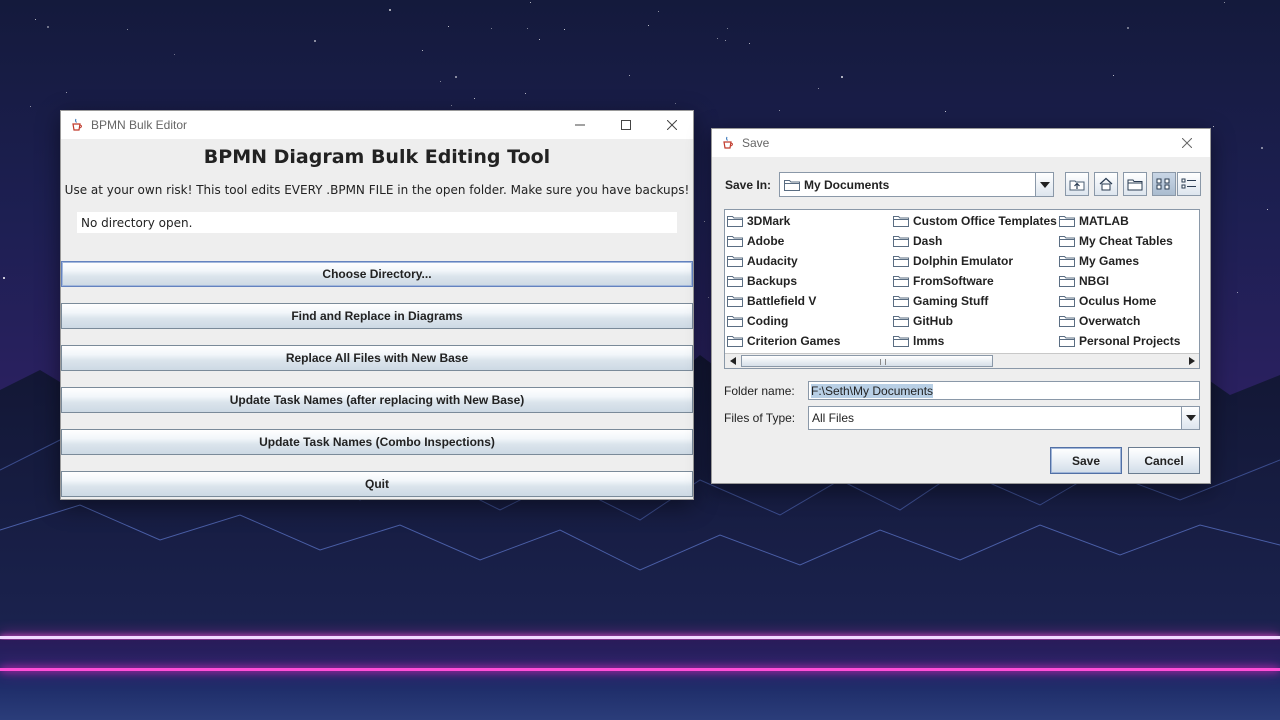 This screenshot has width=1280, height=720. Describe the element at coordinates (1004, 390) in the screenshot. I see `folder-name-field: F:\Seth\My Documents` at that location.